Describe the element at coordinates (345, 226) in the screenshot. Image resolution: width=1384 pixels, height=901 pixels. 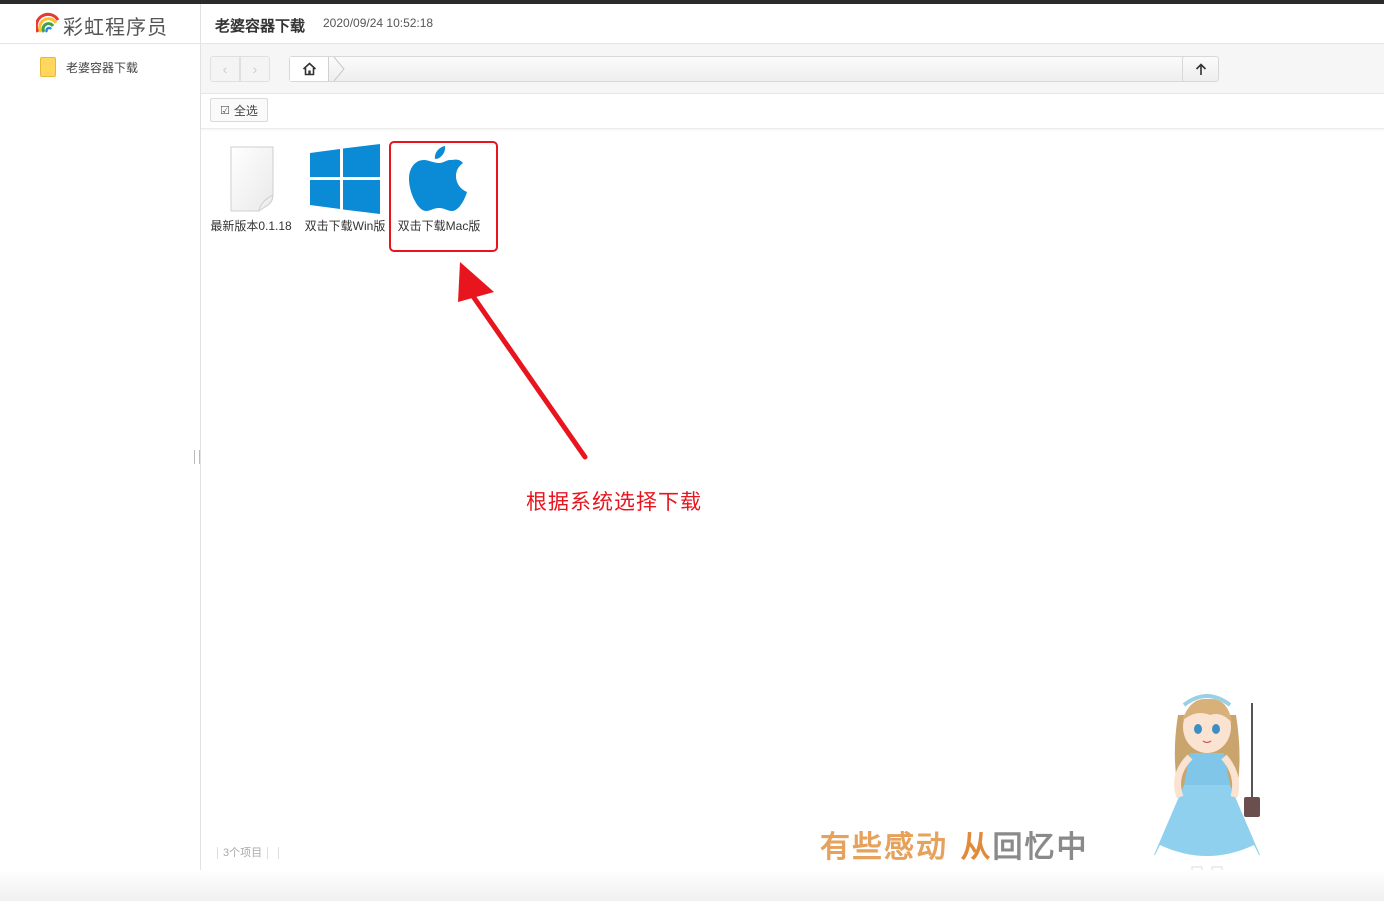
I see `file-name: 双击下载Win版` at that location.